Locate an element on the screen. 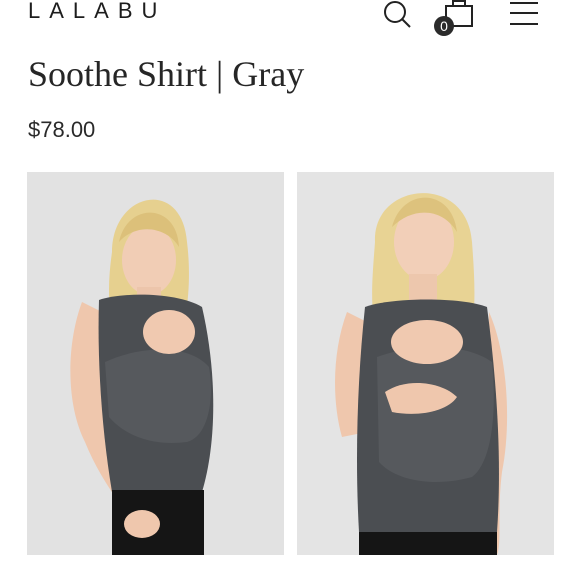 This screenshot has height=580, width=580. search-button is located at coordinates (397, 15).